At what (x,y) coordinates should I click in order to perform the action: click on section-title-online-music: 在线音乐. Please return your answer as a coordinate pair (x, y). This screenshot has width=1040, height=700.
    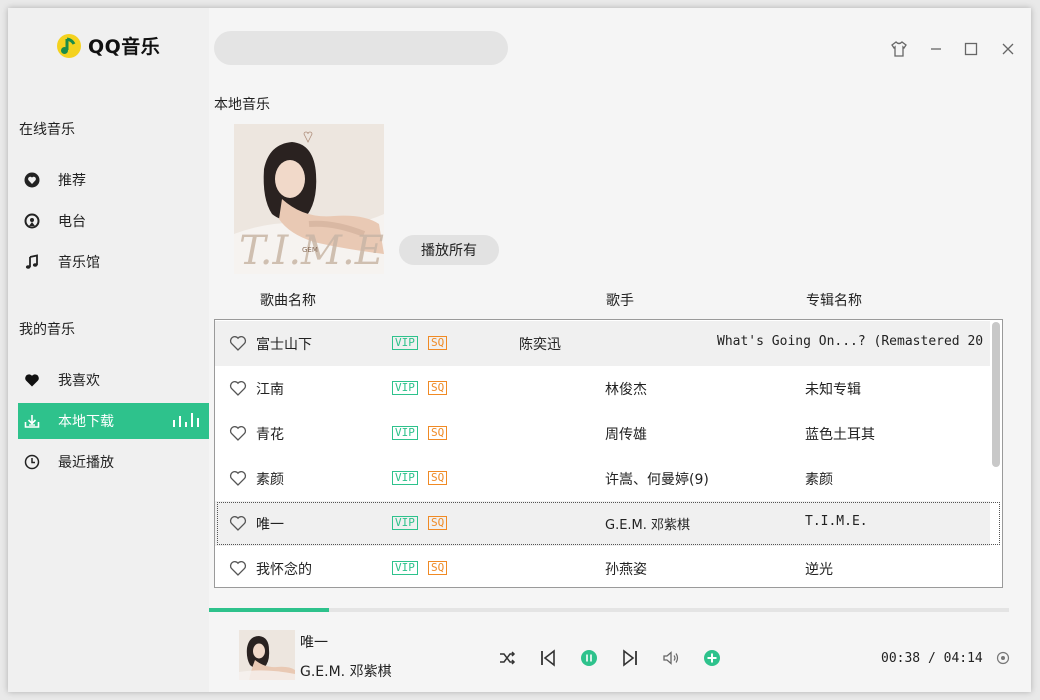
    Looking at the image, I should click on (47, 130).